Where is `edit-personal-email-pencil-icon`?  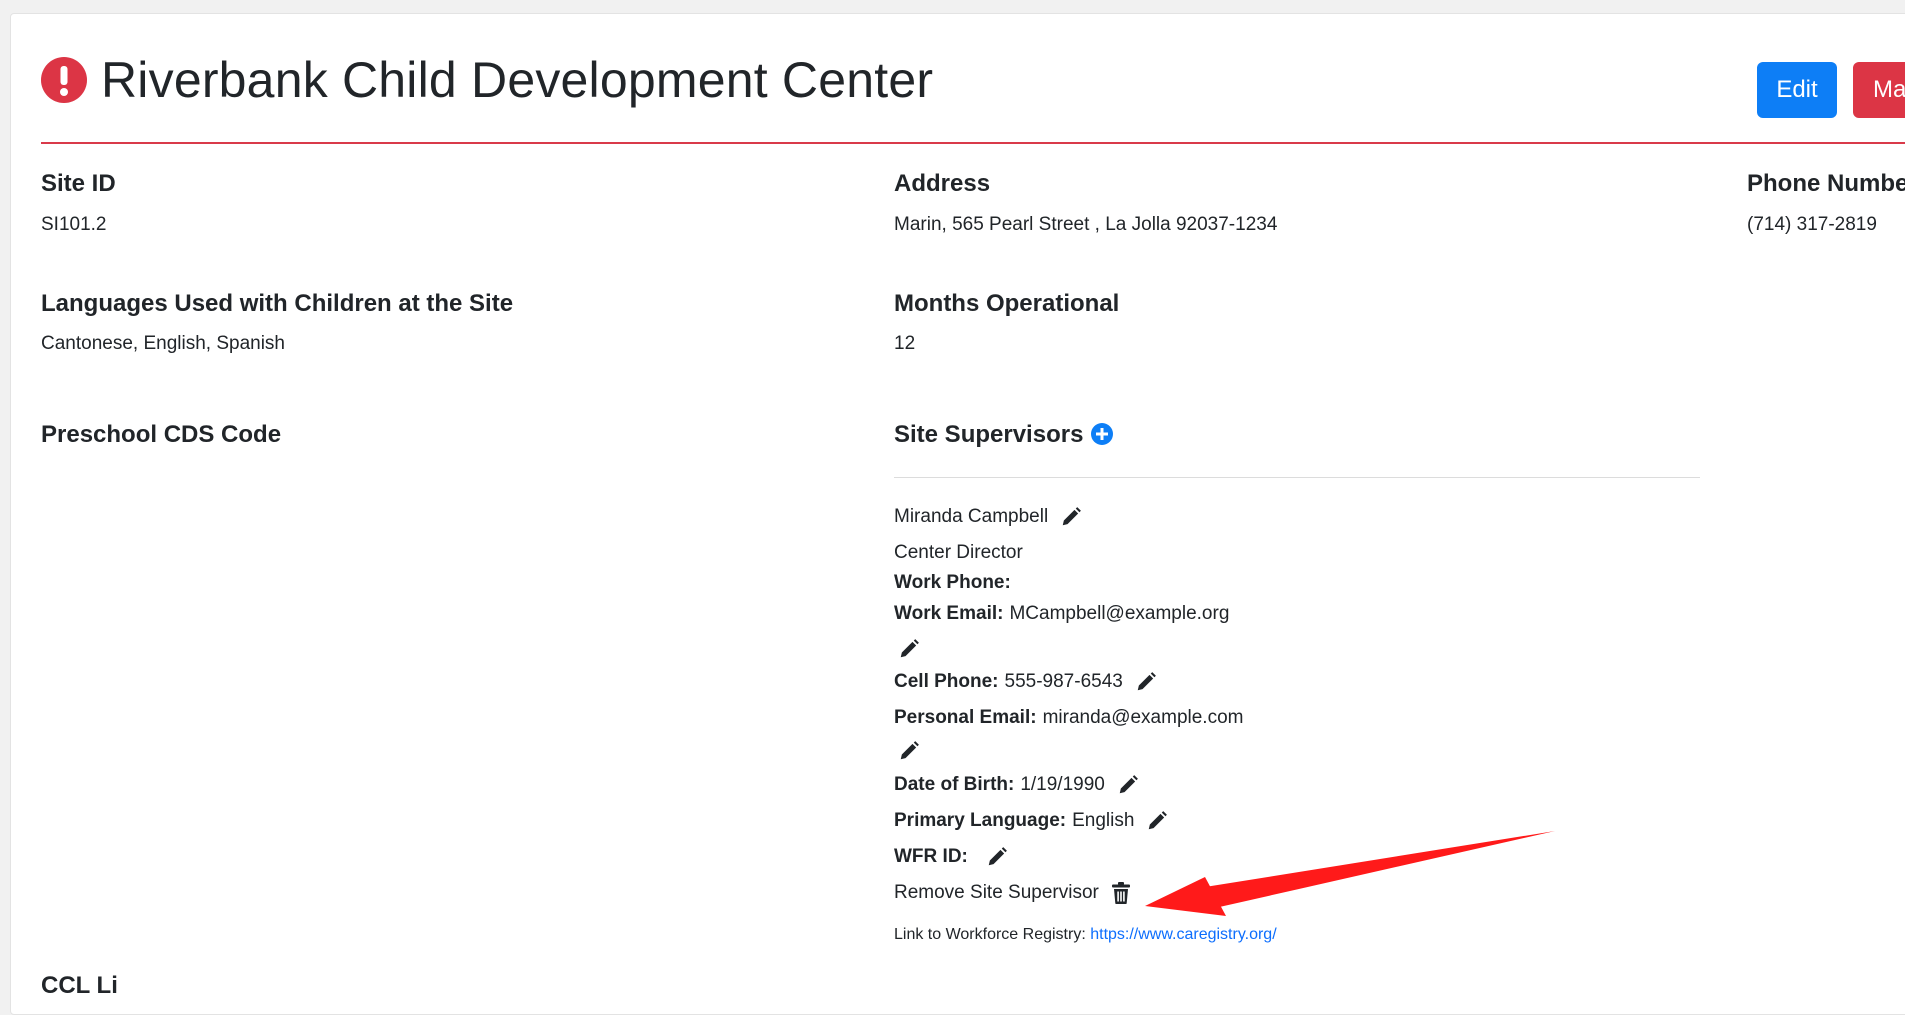
edit-personal-email-pencil-icon is located at coordinates (909, 751).